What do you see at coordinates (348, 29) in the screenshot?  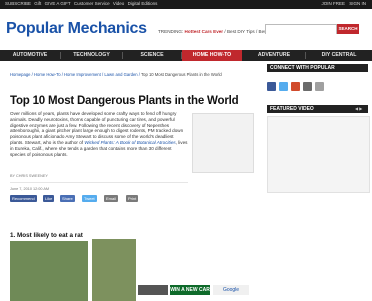 I see `search-button: SEARCH` at bounding box center [348, 29].